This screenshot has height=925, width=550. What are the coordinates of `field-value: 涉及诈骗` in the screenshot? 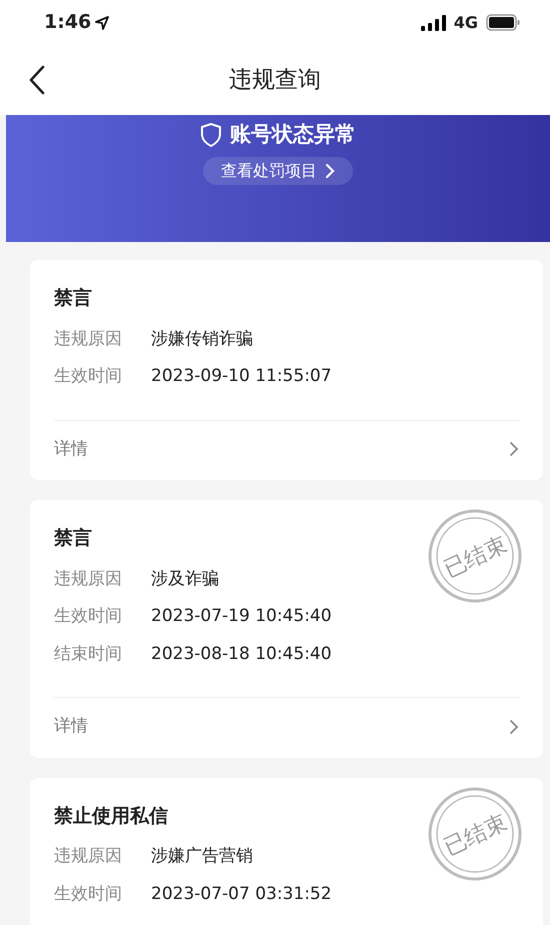 It's located at (185, 578).